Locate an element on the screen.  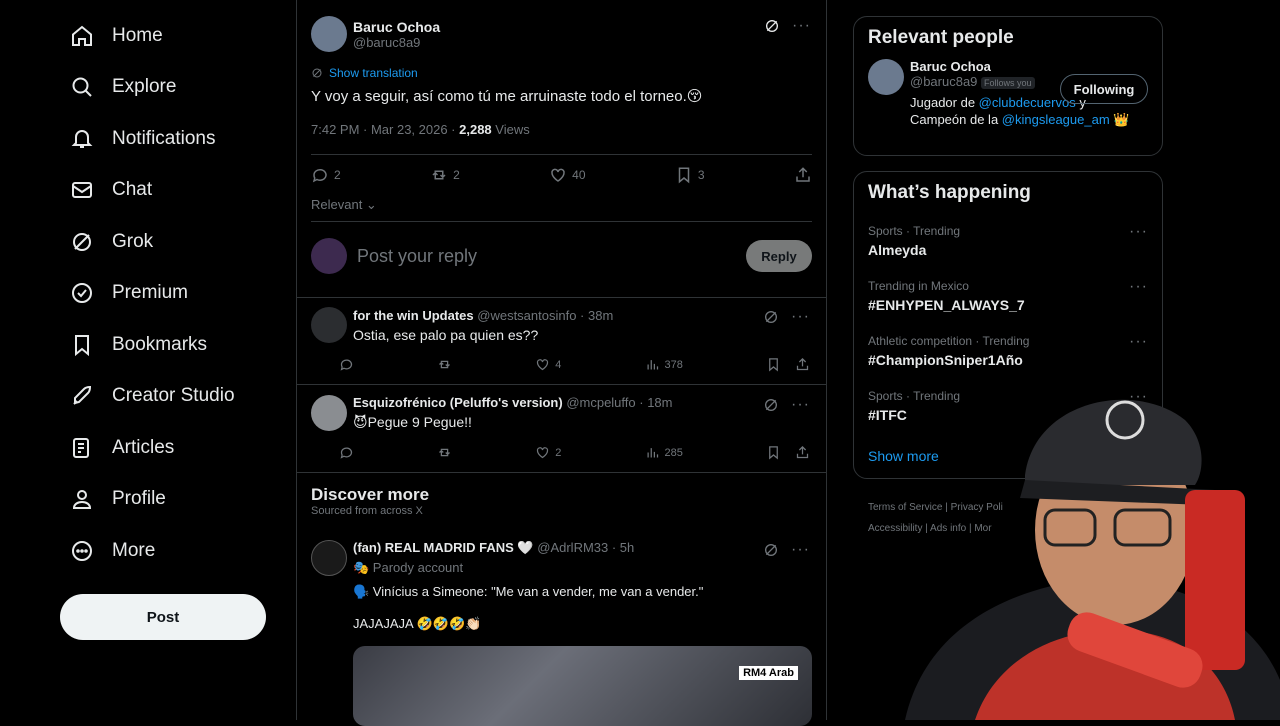
views-action: 285 is located at coordinates (664, 452).